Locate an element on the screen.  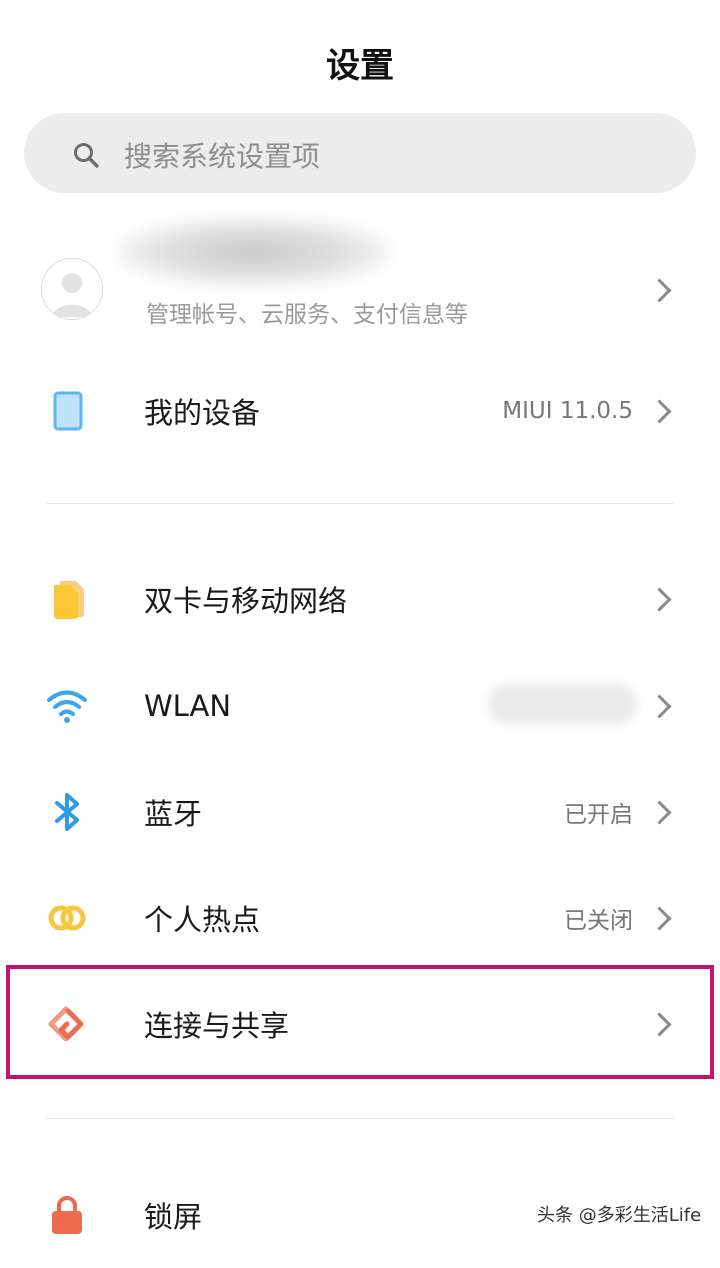
search-input: 搜索系统设置项 is located at coordinates (360, 153).